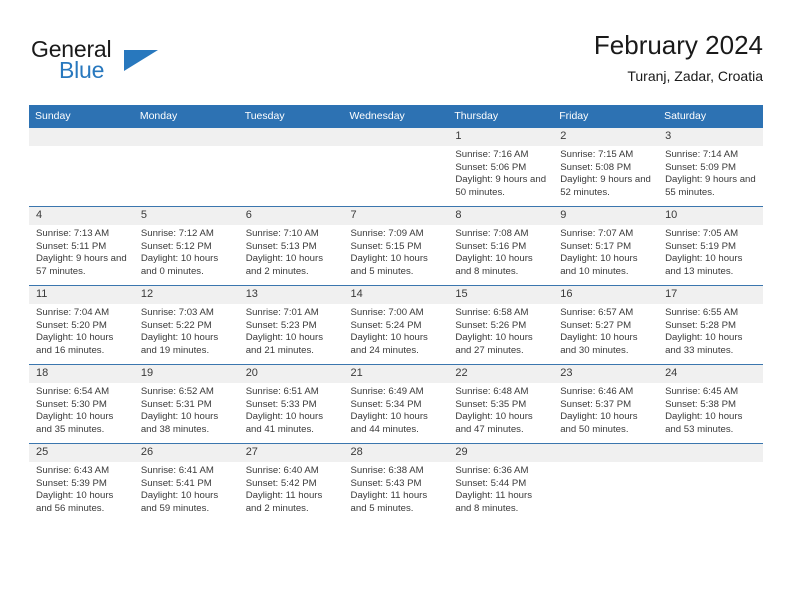  Describe the element at coordinates (492, 312) in the screenshot. I see `sunrise-text: Sunrise: 6:58 AM` at that location.